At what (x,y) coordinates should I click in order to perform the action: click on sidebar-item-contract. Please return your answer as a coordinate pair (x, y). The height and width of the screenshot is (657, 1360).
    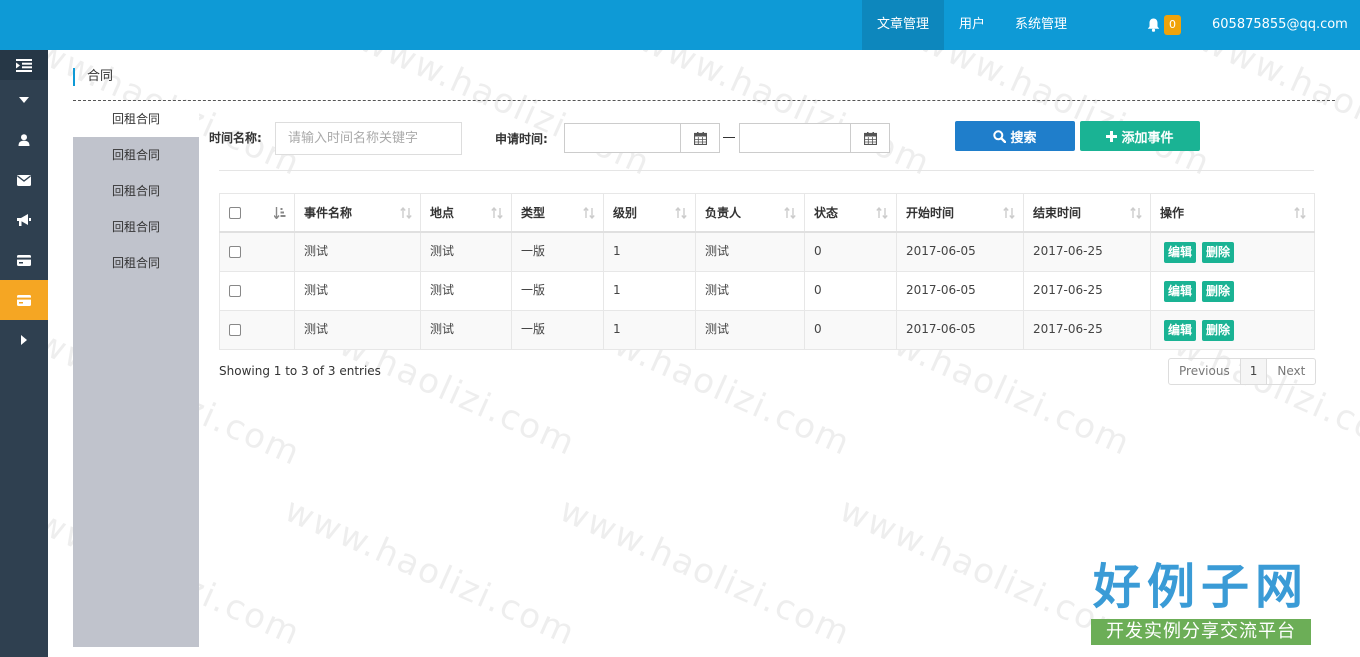
    Looking at the image, I should click on (24, 300).